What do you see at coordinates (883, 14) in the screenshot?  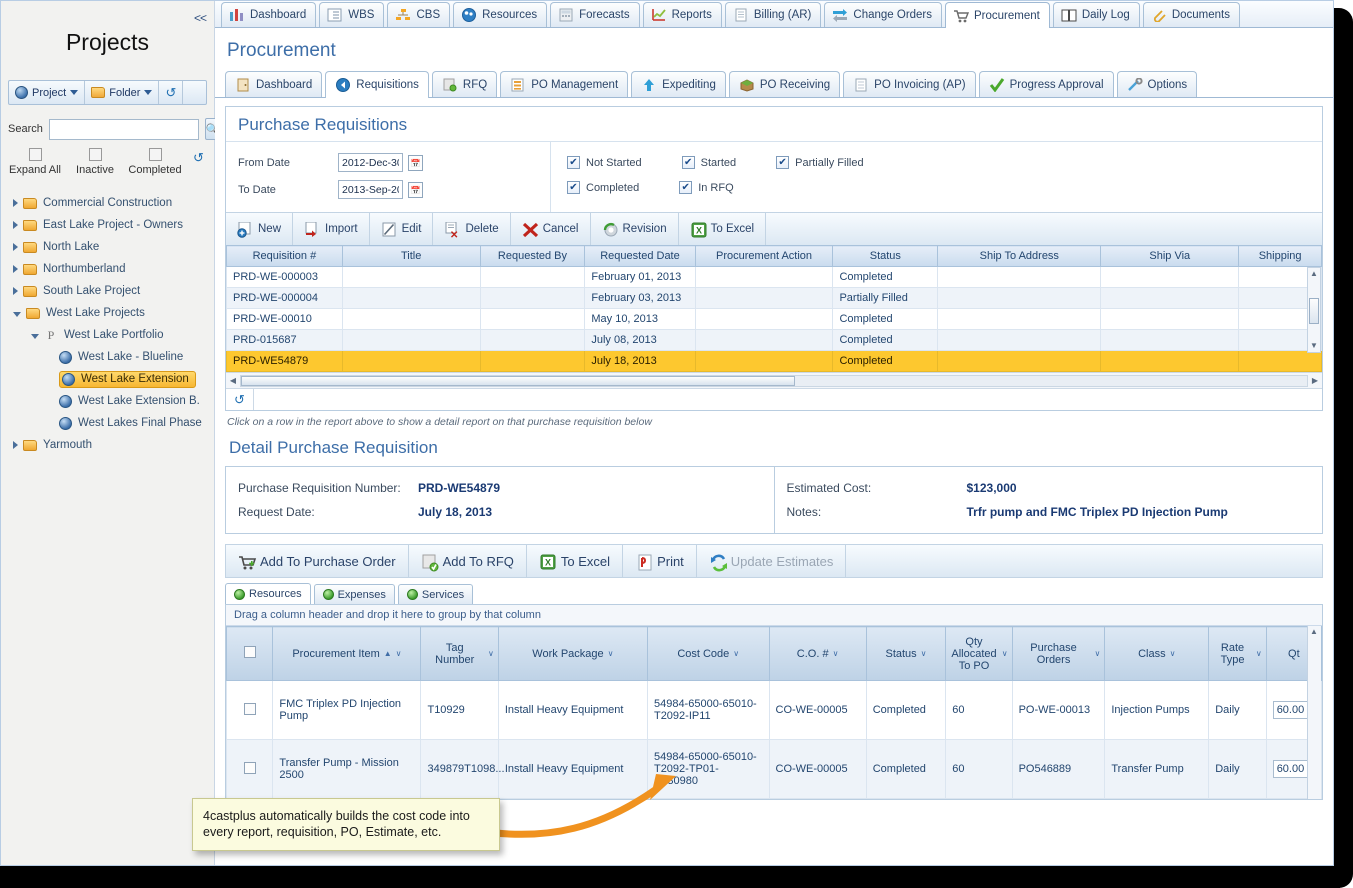 I see `main-tab-change-orders: Change Orders` at bounding box center [883, 14].